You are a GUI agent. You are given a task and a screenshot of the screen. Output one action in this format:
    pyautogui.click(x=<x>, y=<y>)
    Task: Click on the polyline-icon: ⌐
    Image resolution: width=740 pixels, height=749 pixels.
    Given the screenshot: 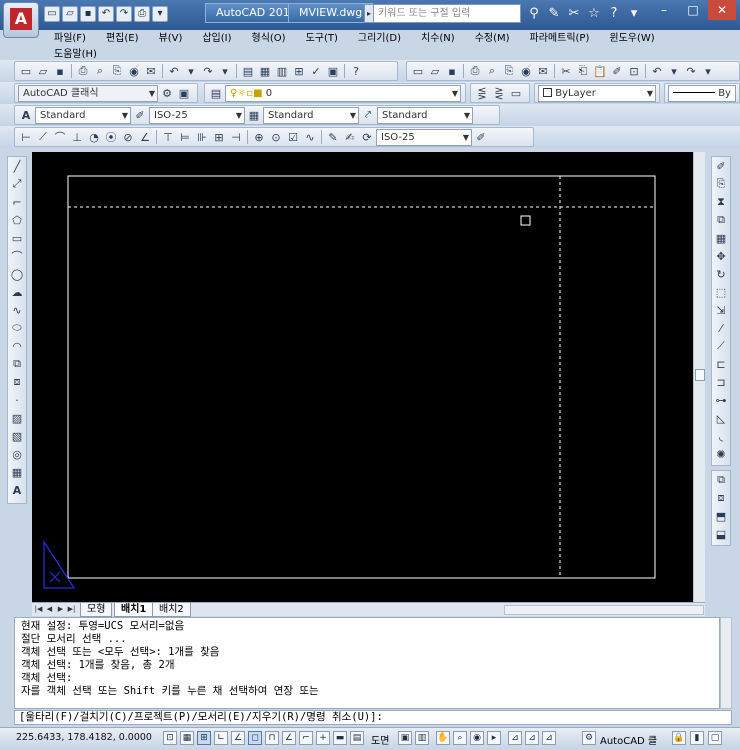 What is the action you would take?
    pyautogui.click(x=17, y=202)
    